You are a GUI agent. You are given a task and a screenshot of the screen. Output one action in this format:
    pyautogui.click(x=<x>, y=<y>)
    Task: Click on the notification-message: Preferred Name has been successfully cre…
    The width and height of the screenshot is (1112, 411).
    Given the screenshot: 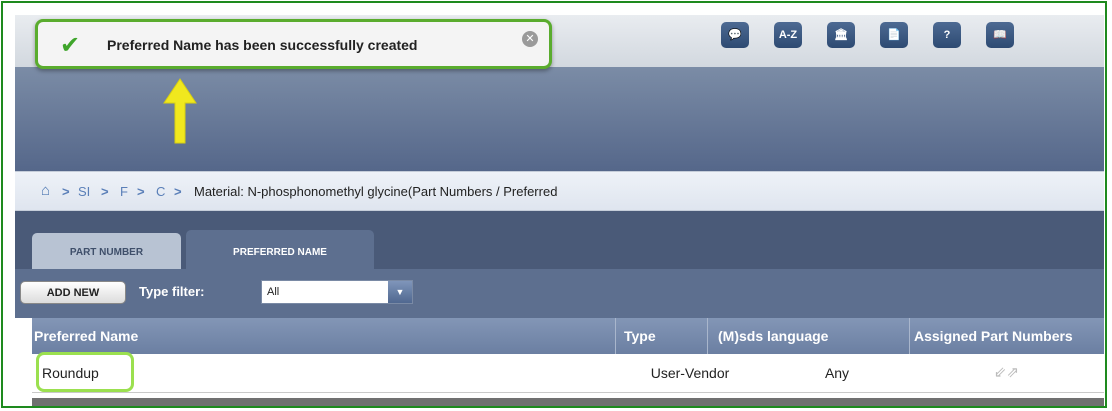 What is the action you would take?
    pyautogui.click(x=262, y=45)
    